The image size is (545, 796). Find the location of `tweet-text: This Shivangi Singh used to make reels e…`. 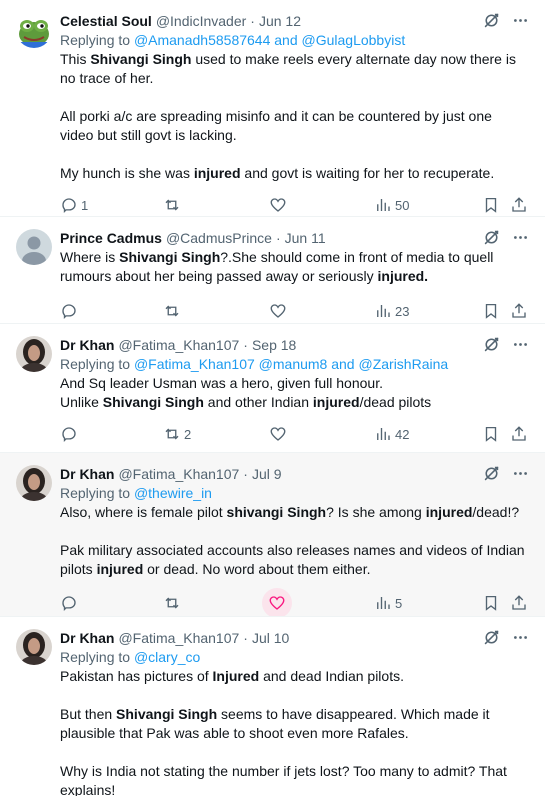

tweet-text: This Shivangi Singh used to make reels e… is located at coordinates (294, 116).